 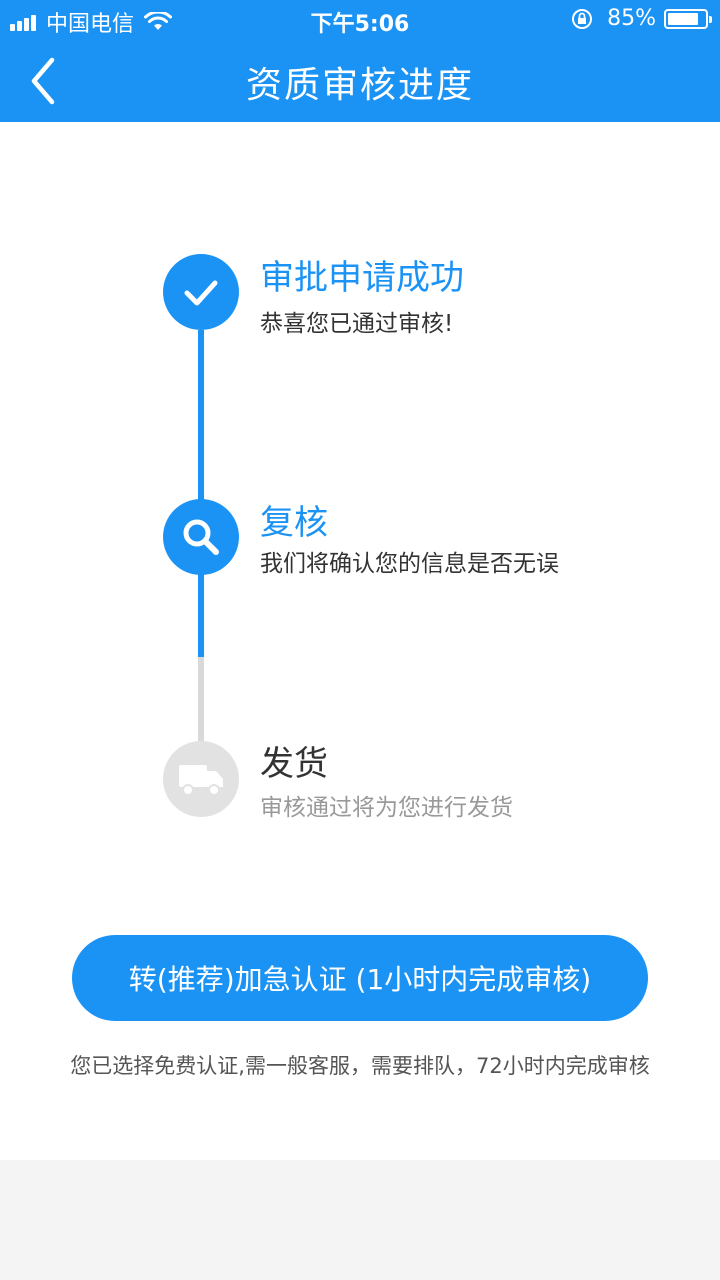 What do you see at coordinates (688, 18) in the screenshot?
I see `battery-icon` at bounding box center [688, 18].